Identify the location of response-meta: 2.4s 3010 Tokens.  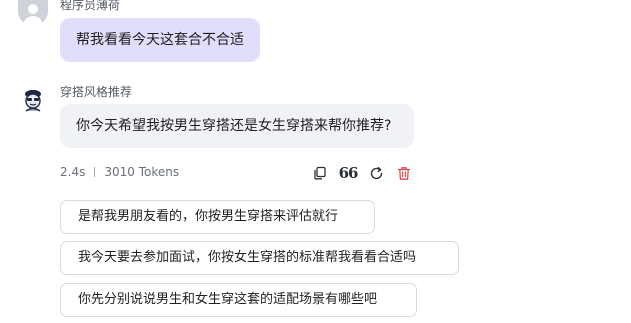
(119, 172).